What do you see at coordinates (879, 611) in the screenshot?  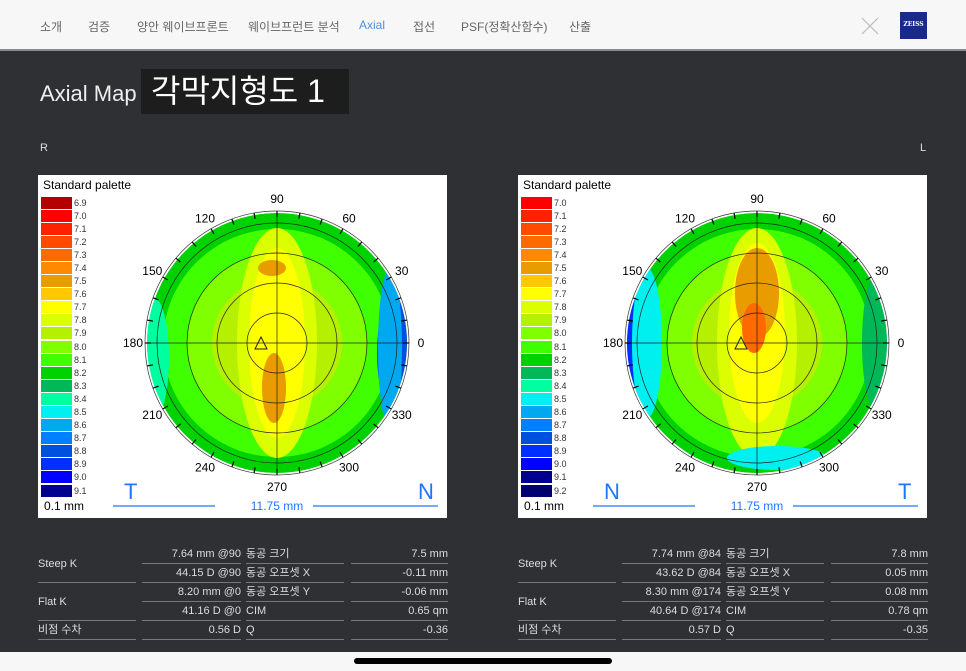 I see `cim-value: 0.78 qm` at bounding box center [879, 611].